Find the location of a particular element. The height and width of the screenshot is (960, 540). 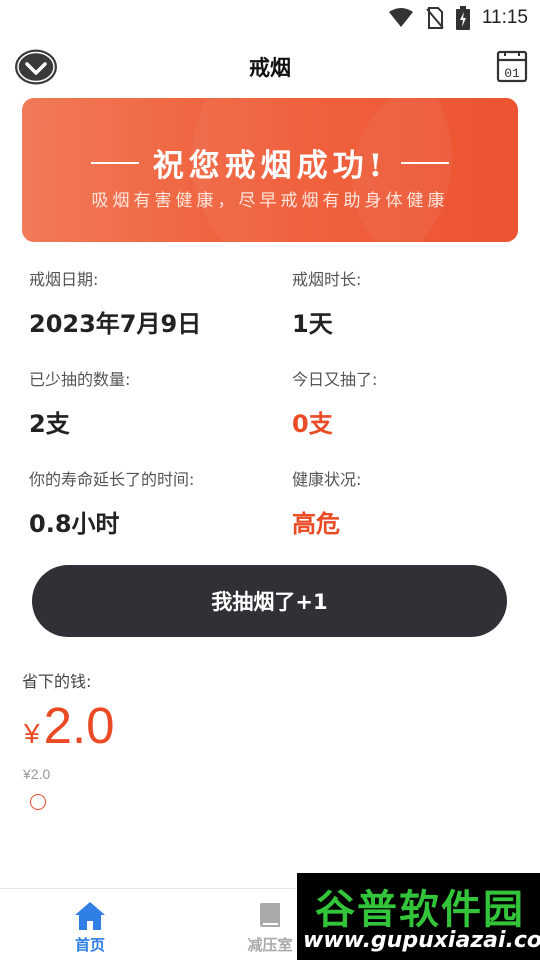

banner-title-row: 祝您戒烟成功! is located at coordinates (270, 162).